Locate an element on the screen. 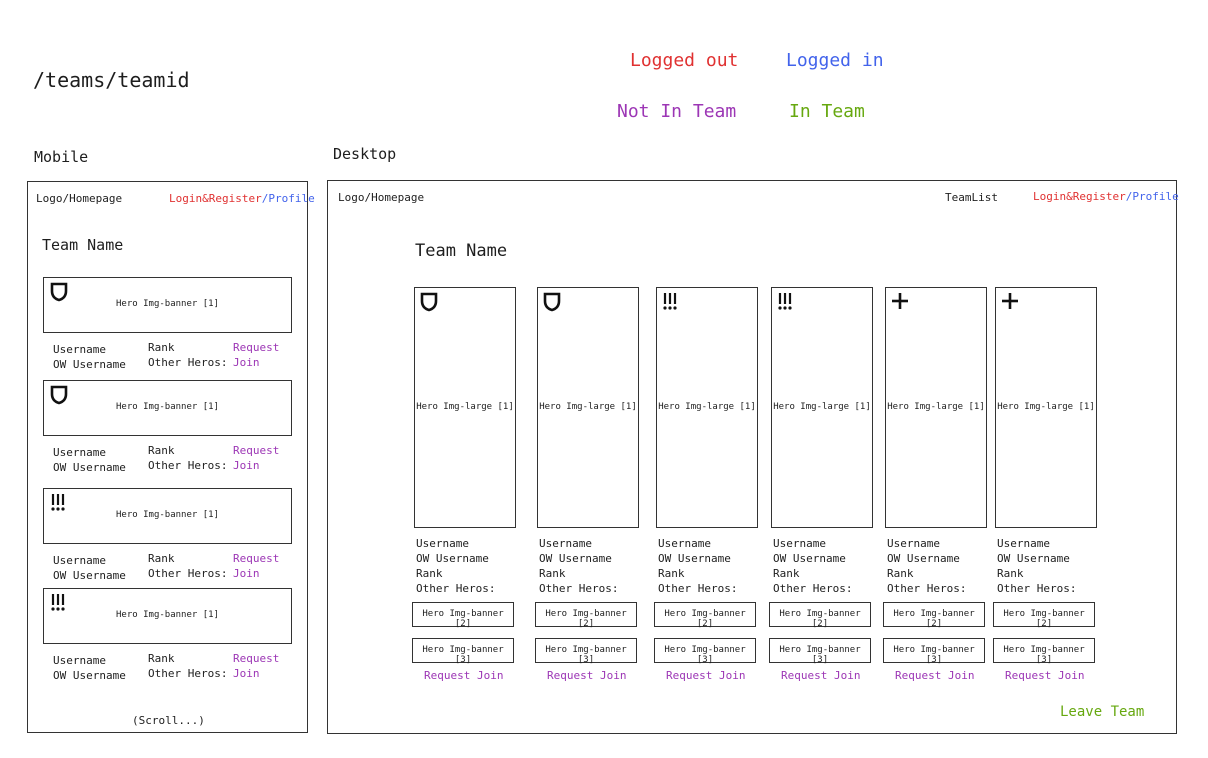 This screenshot has width=1208, height=758. legend-logged-in: Logged in is located at coordinates (835, 60).